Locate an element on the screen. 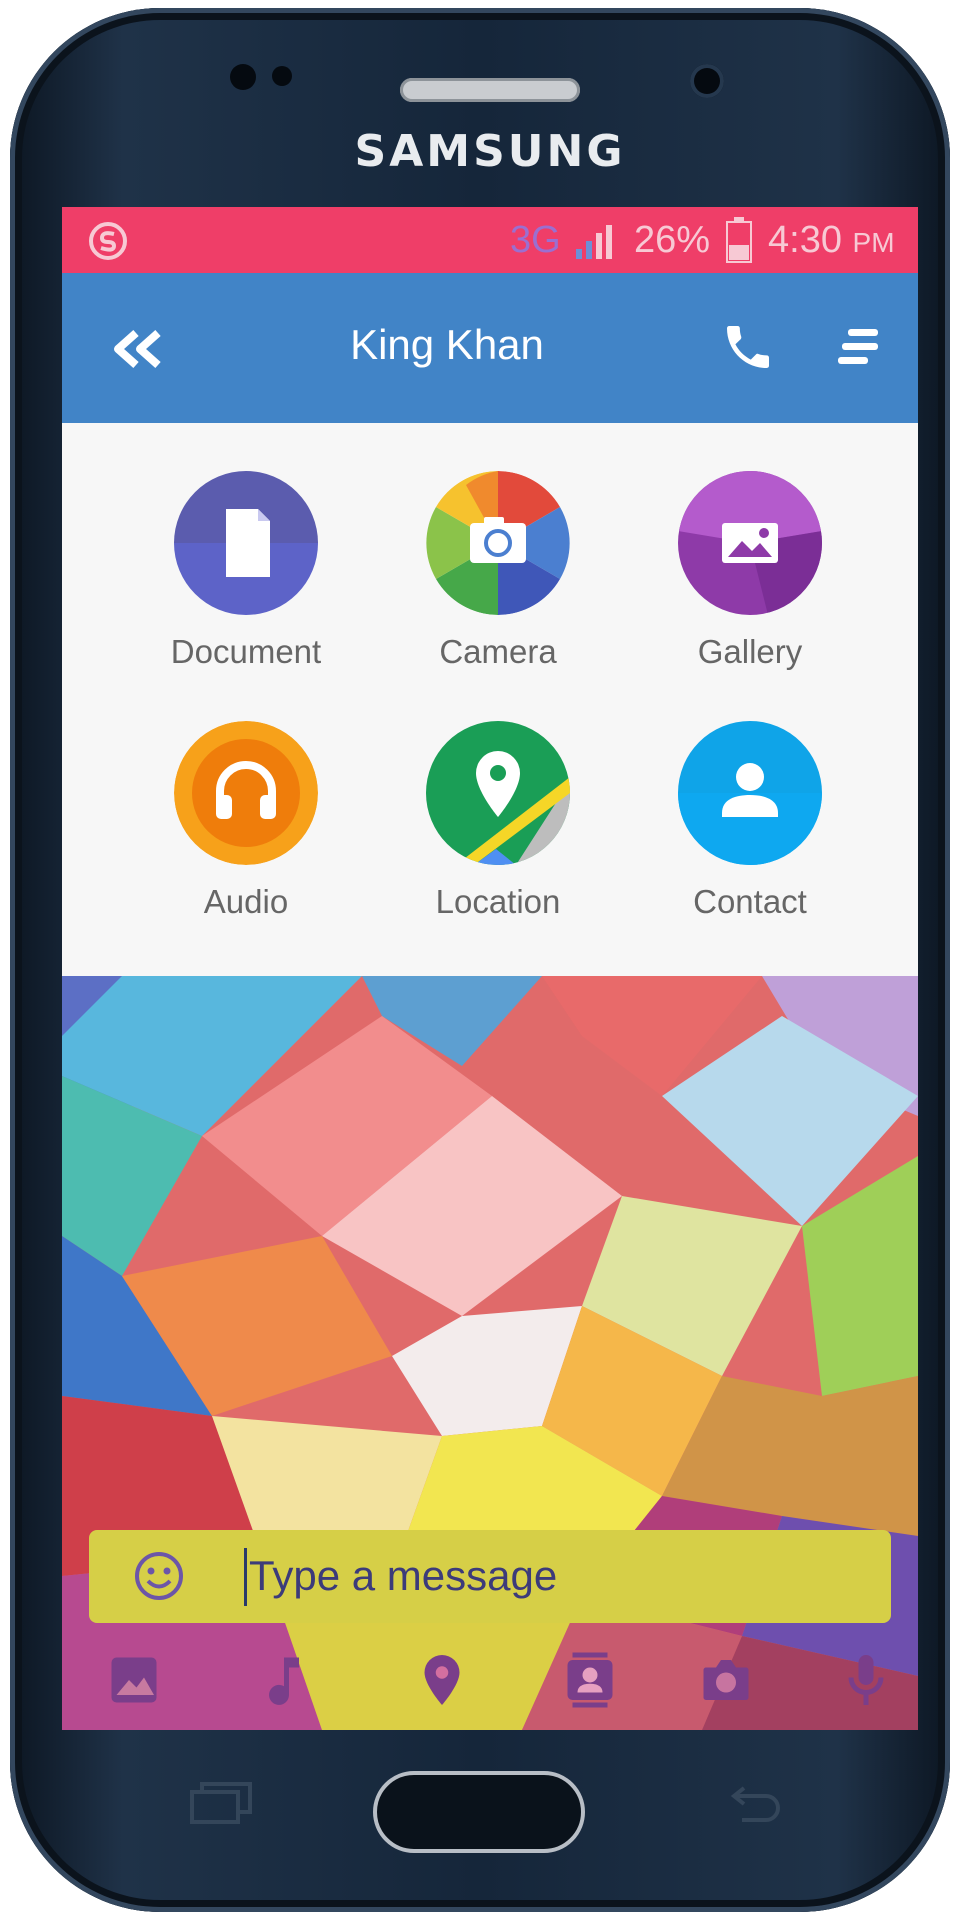 This screenshot has height=1920, width=960. attach-contact-button: Contact is located at coordinates (750, 821).